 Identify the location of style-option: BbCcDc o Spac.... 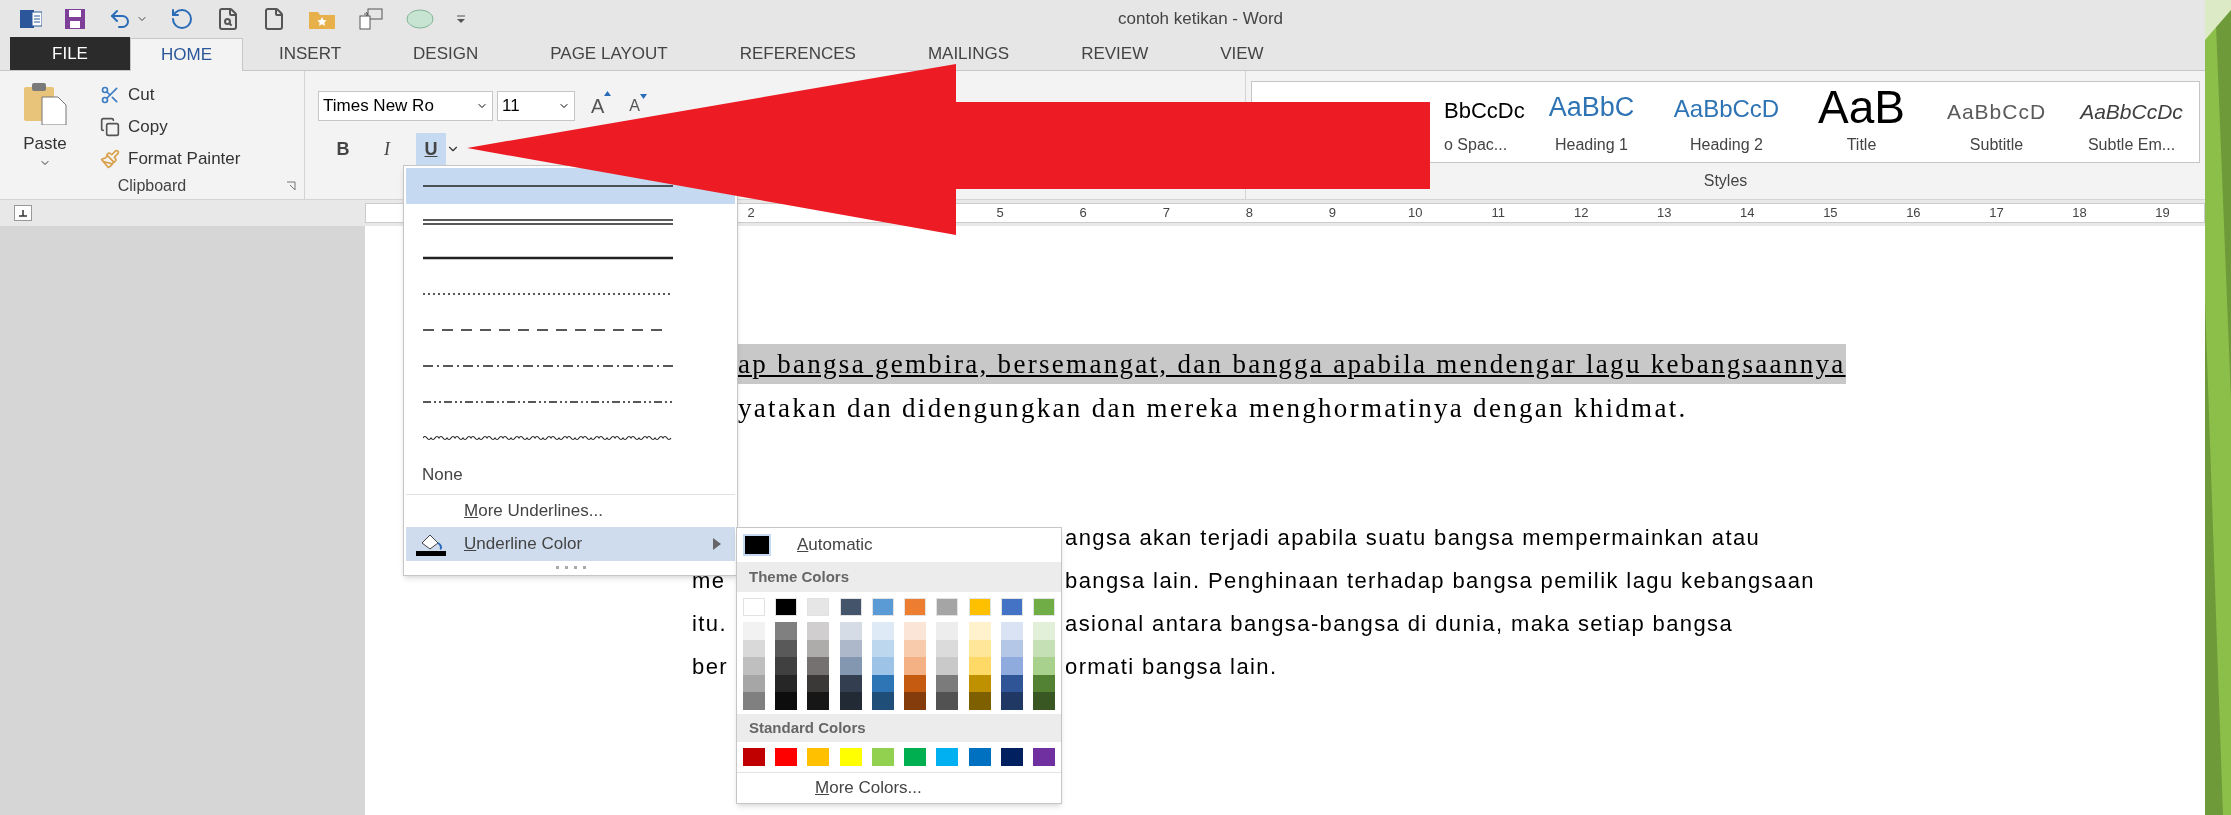
(1484, 122).